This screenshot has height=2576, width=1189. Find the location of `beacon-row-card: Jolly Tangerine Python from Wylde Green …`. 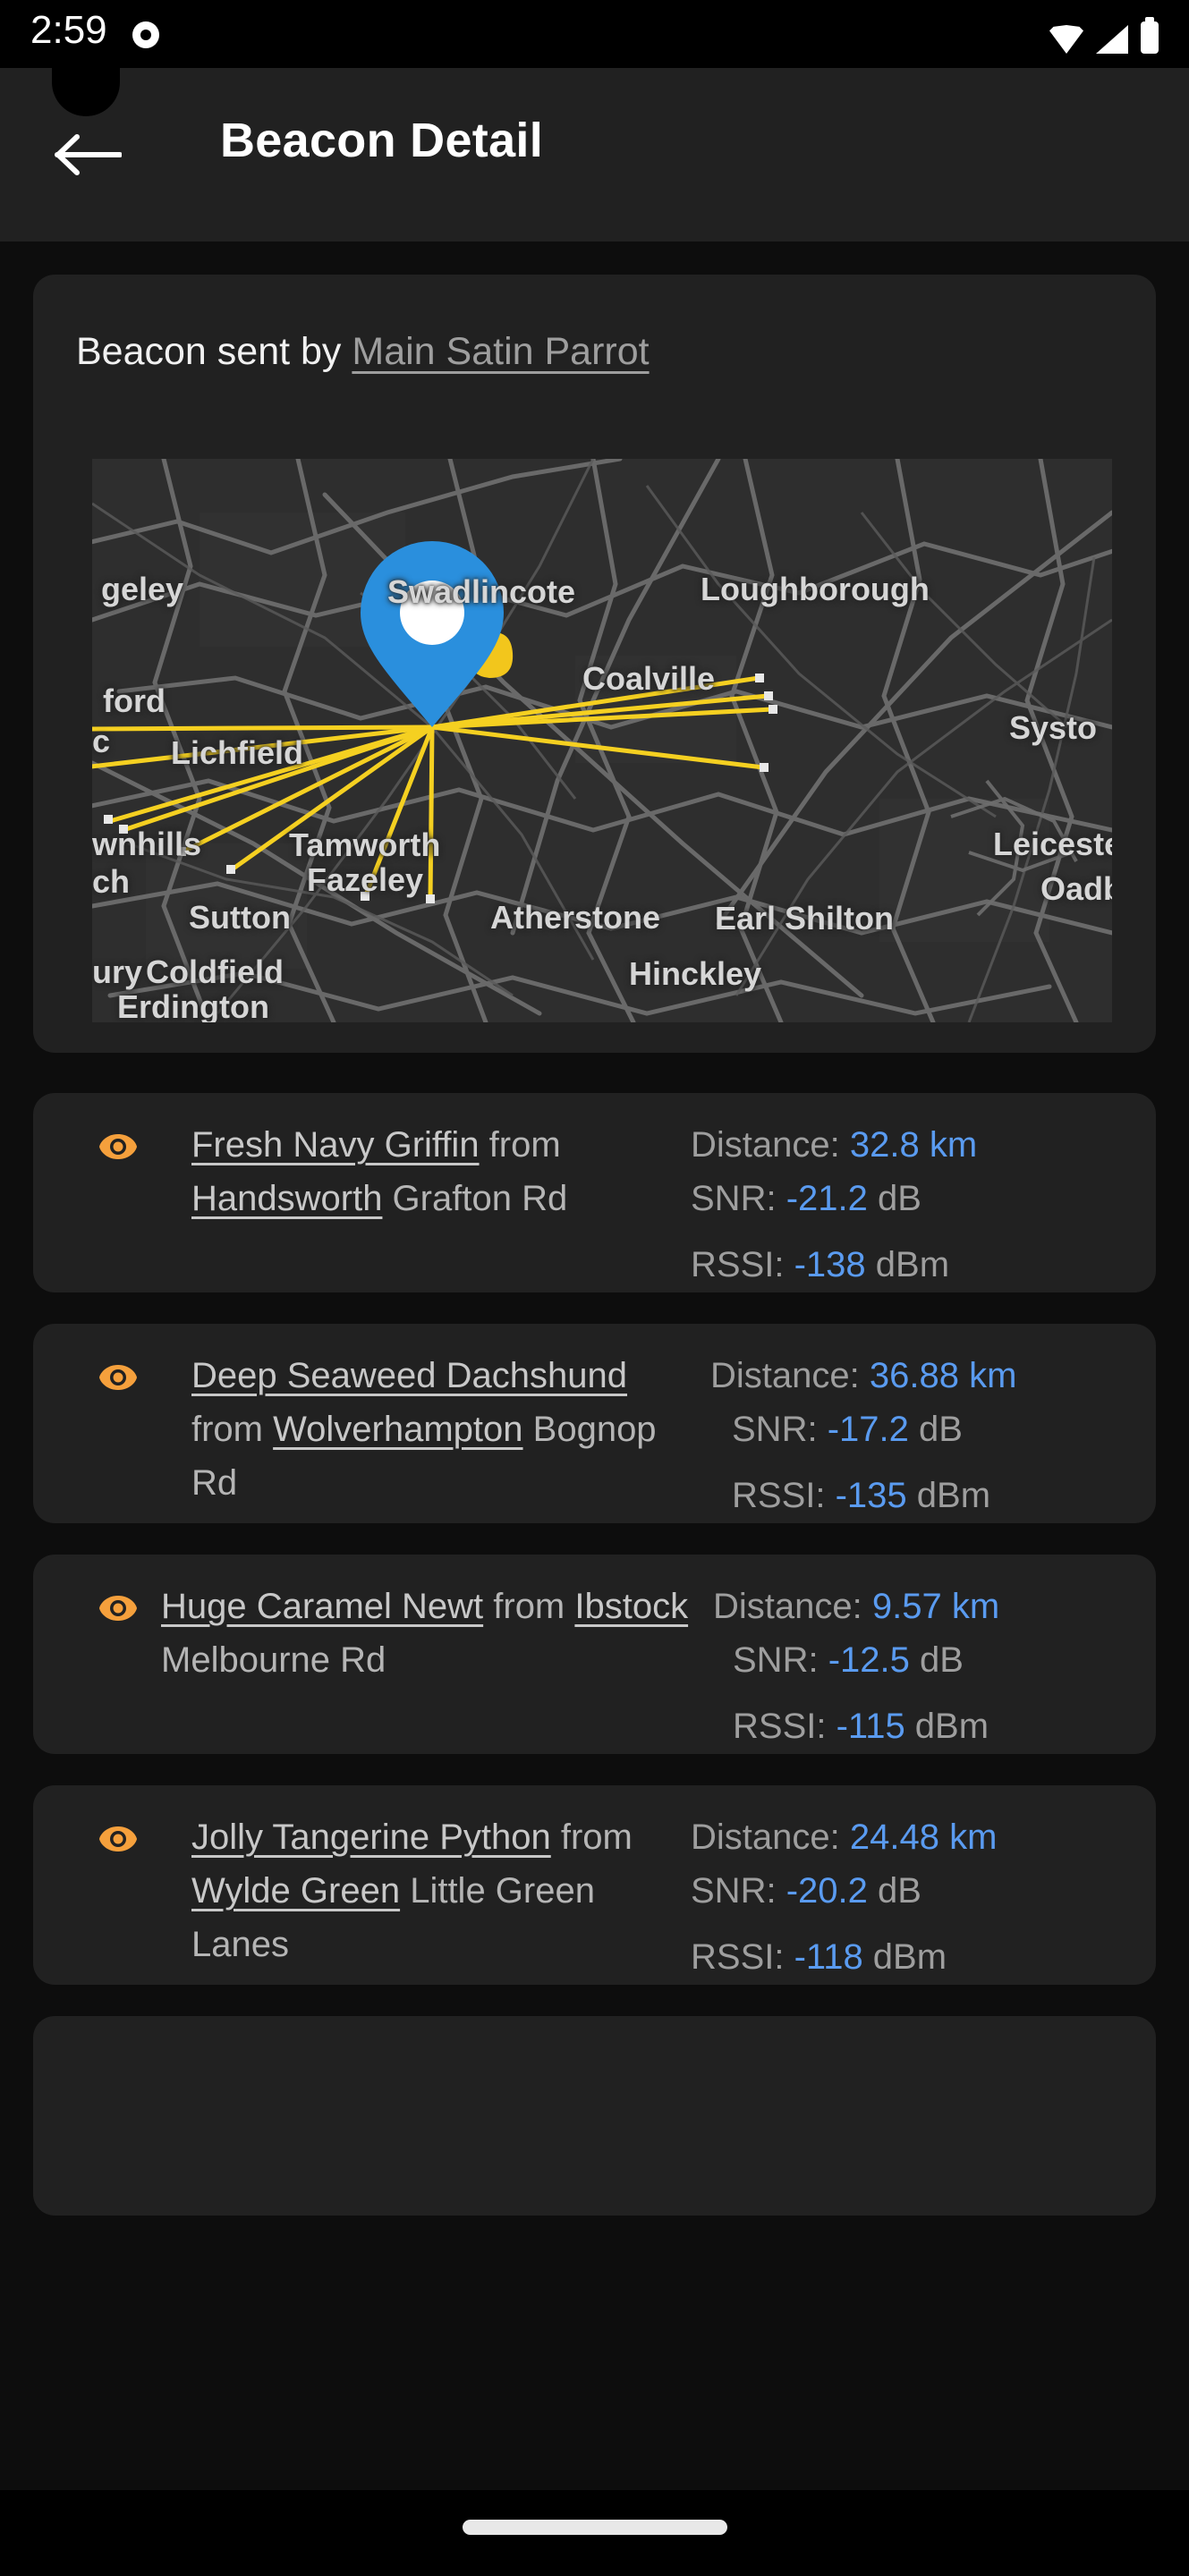

beacon-row-card: Jolly Tangerine Python from Wylde Green … is located at coordinates (594, 1885).